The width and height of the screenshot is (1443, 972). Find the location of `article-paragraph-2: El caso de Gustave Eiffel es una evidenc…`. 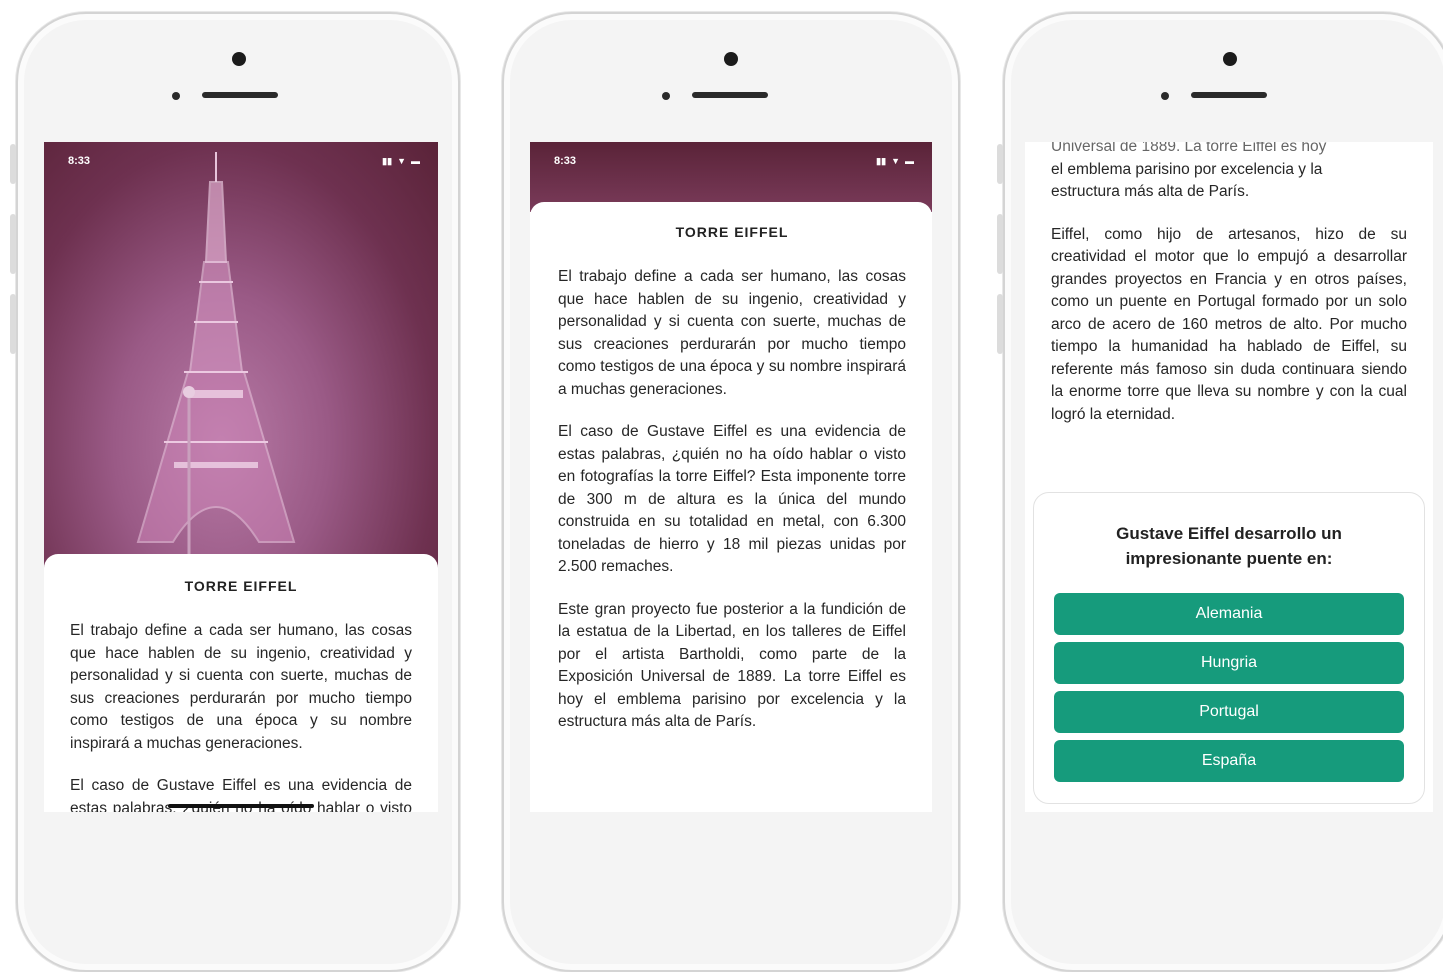

article-paragraph-2: El caso de Gustave Eiffel es una evidenc… is located at coordinates (732, 499).